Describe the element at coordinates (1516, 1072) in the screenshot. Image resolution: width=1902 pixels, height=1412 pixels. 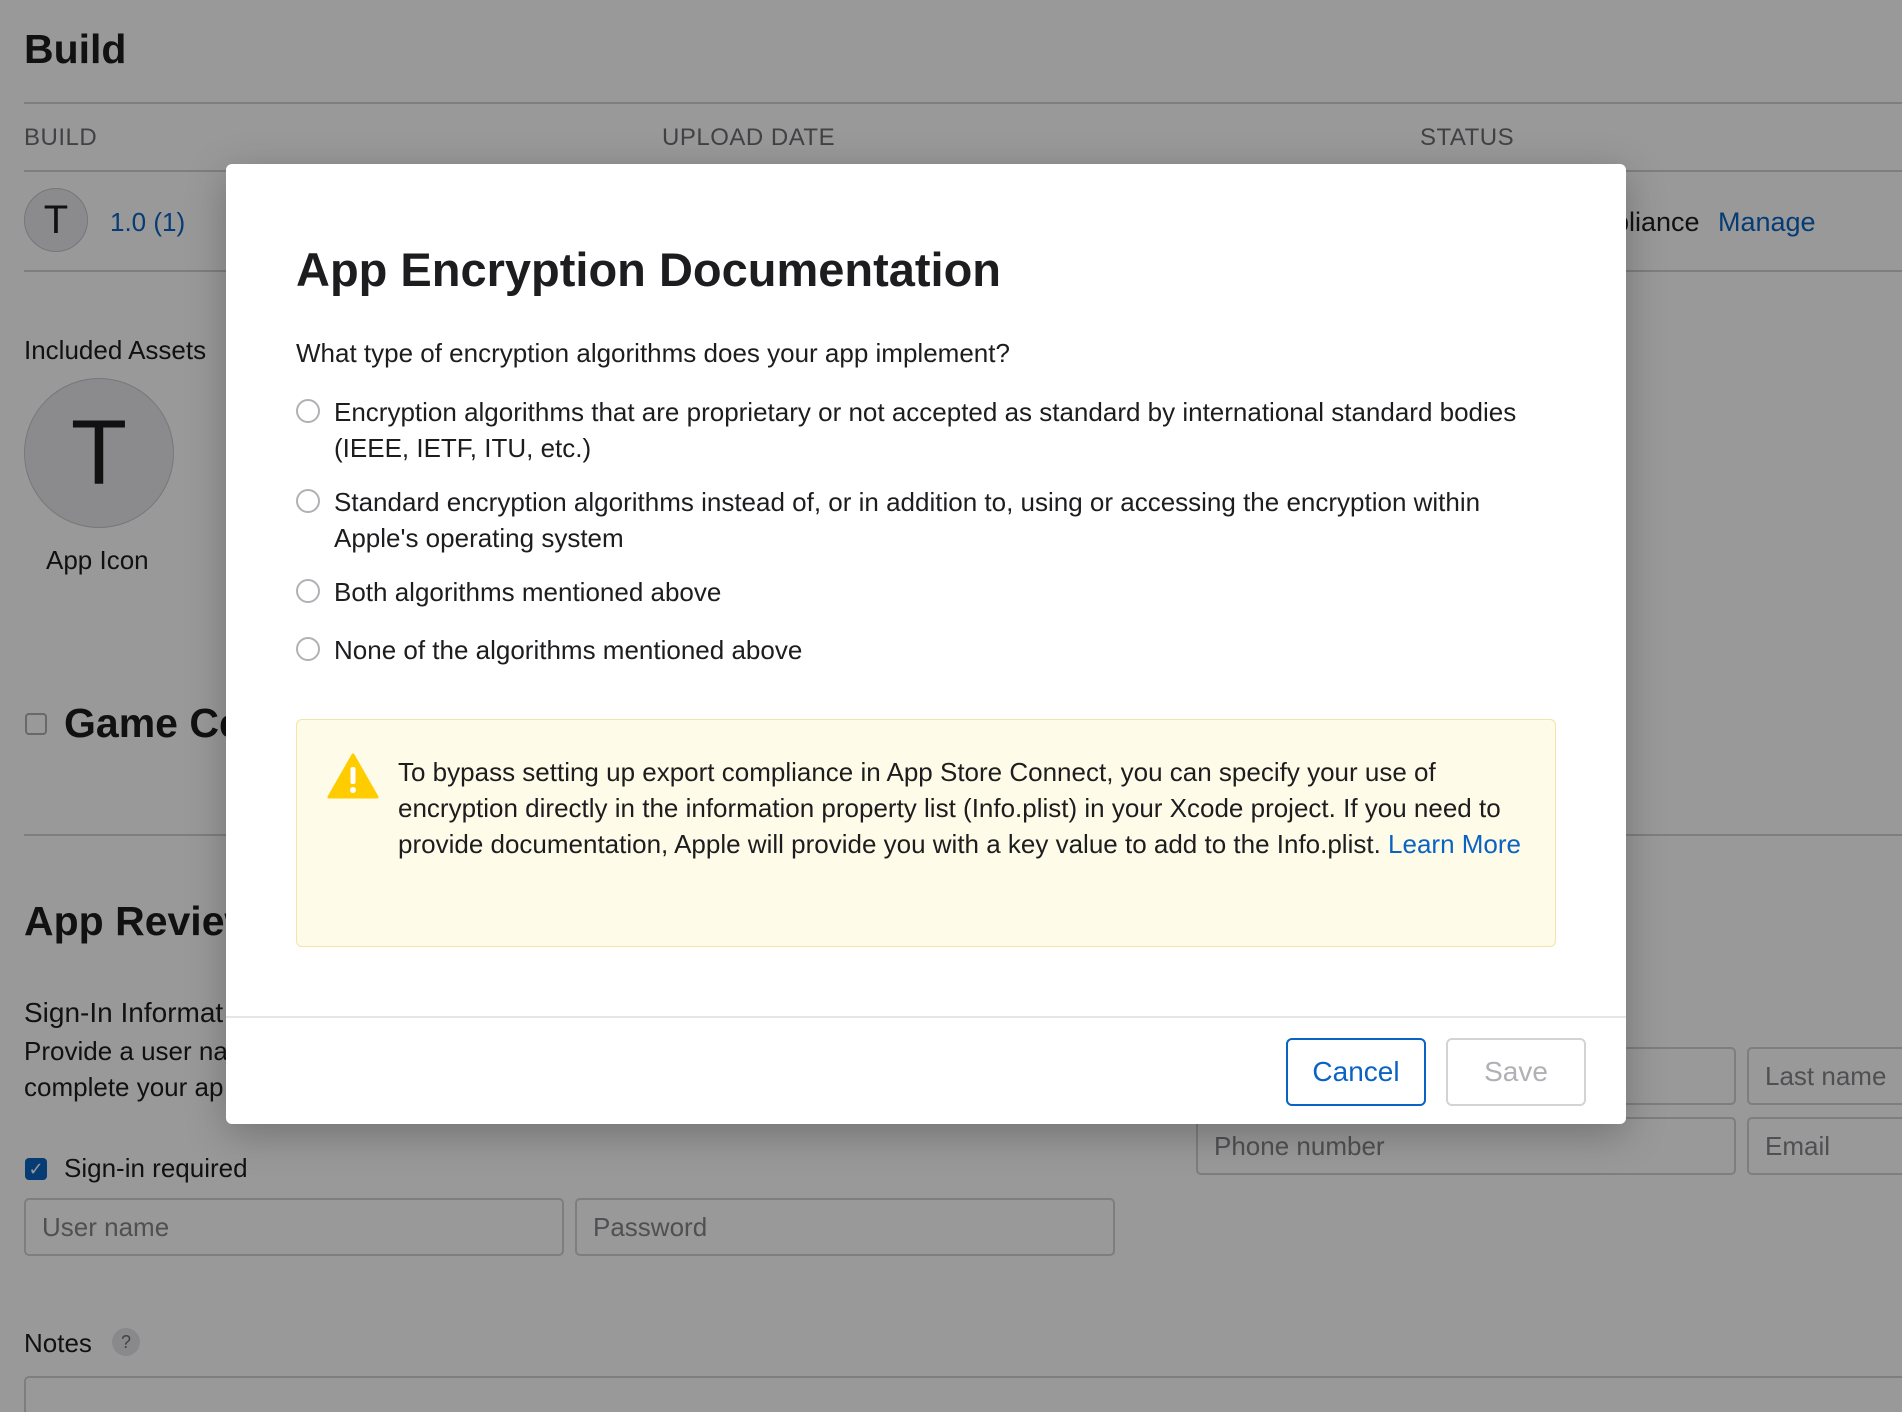
I see `save-button: Save` at that location.